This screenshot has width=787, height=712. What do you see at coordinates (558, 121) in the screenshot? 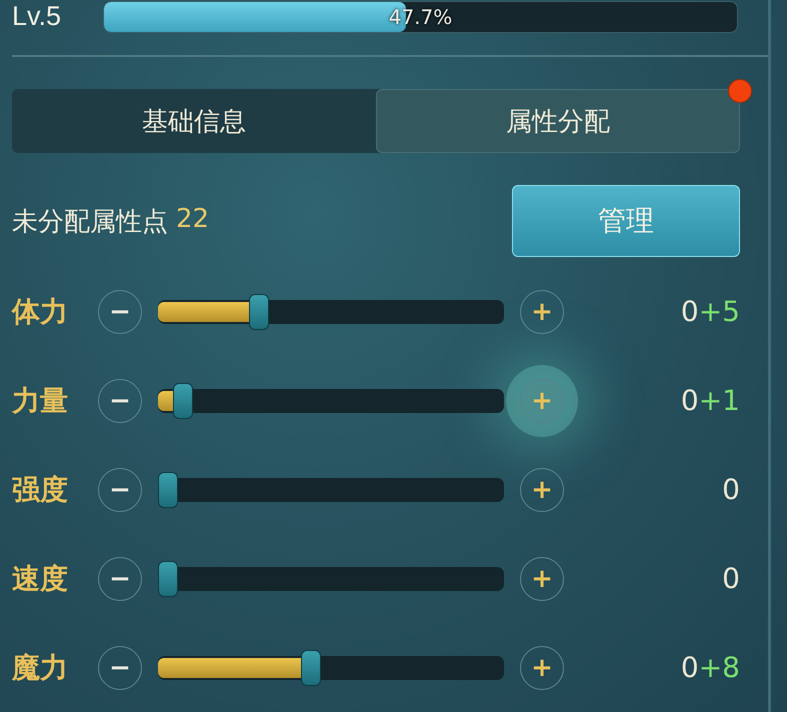
I see `tab: 属性分配` at bounding box center [558, 121].